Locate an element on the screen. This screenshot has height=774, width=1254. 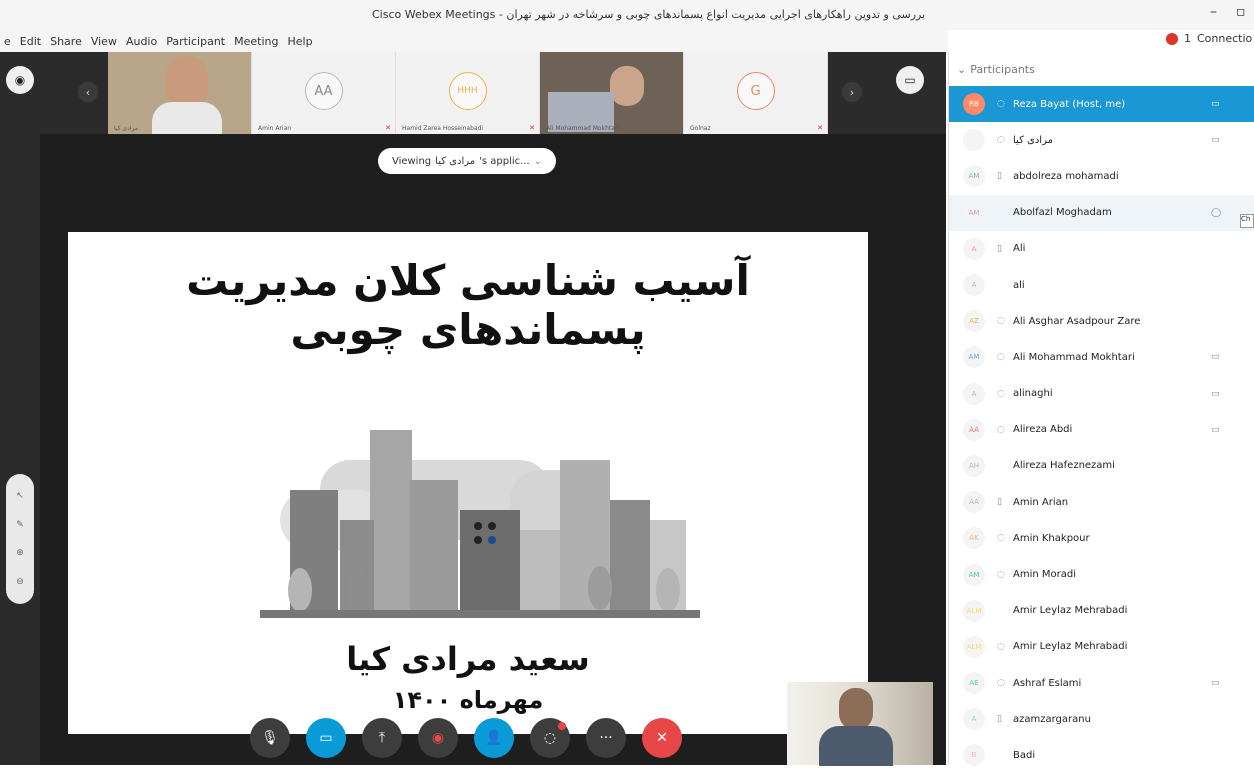
thumbnail-name: Ali Mohammad Mokhtari is located at coordinates (583, 128).